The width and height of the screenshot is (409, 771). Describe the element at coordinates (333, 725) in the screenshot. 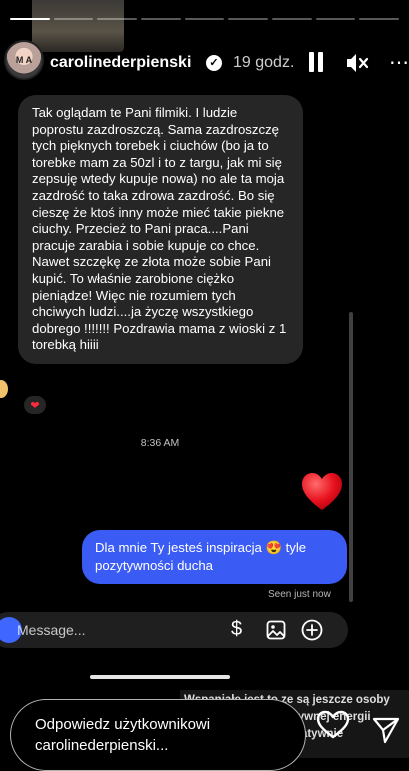

I see `heart-icon` at that location.